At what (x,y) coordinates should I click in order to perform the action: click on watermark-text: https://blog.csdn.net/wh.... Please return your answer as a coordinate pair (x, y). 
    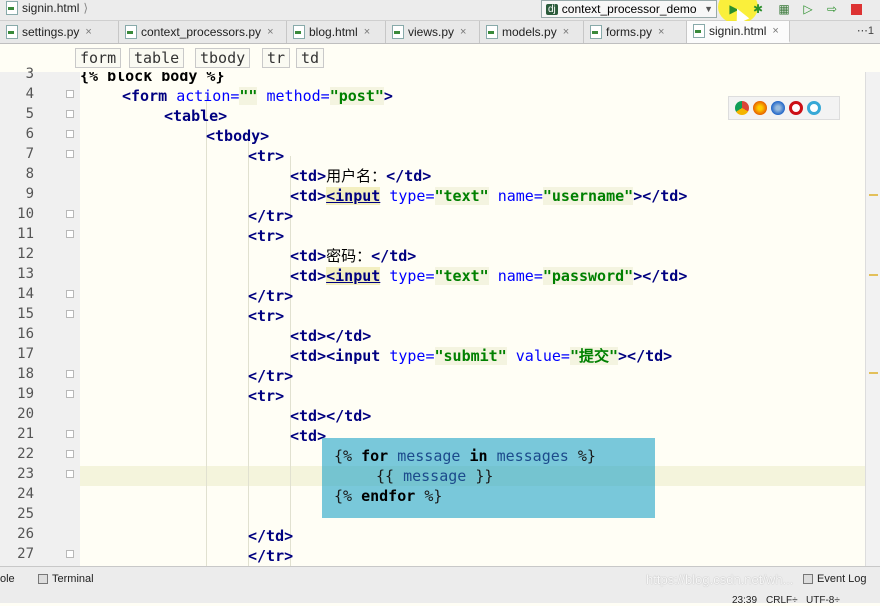
    Looking at the image, I should click on (720, 579).